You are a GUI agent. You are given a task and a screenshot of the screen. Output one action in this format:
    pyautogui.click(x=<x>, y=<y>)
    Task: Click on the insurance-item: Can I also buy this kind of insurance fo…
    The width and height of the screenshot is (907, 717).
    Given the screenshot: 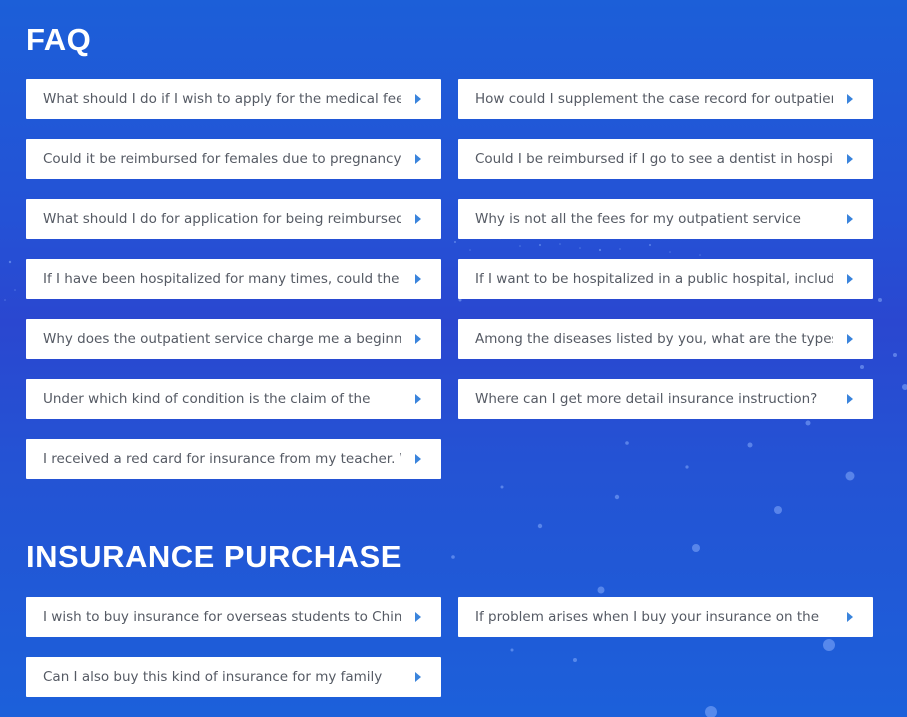 What is the action you would take?
    pyautogui.click(x=233, y=677)
    